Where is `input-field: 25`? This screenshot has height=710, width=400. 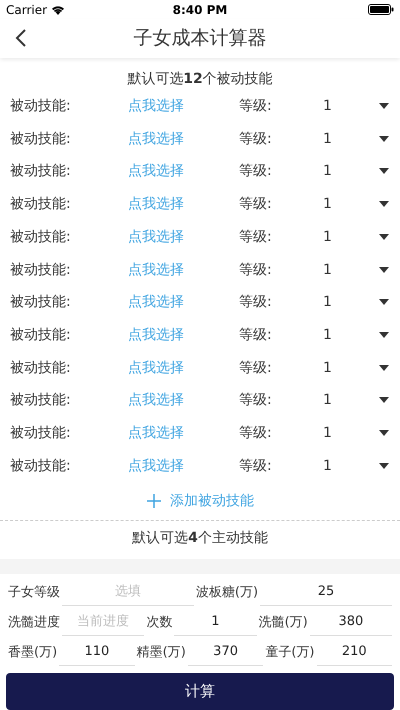 input-field: 25 is located at coordinates (326, 592).